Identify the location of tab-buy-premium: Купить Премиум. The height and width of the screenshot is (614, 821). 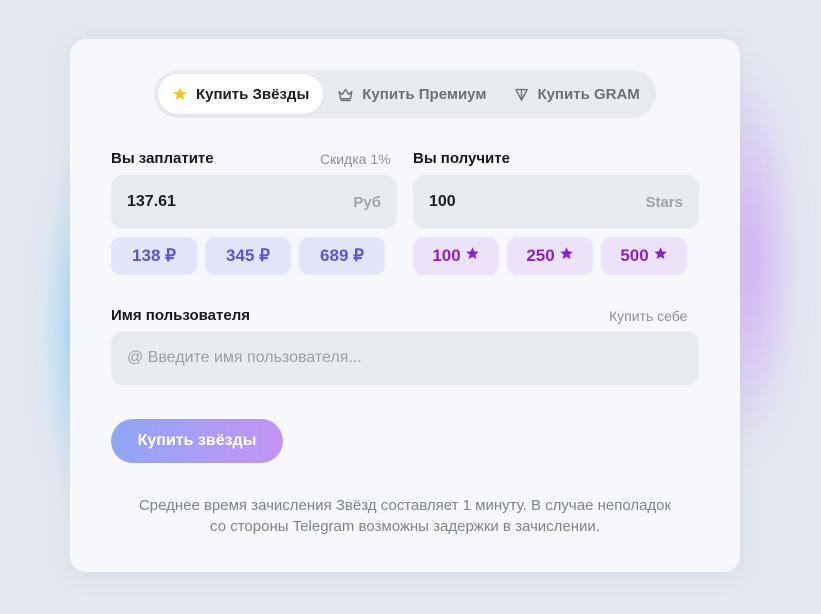
(411, 94).